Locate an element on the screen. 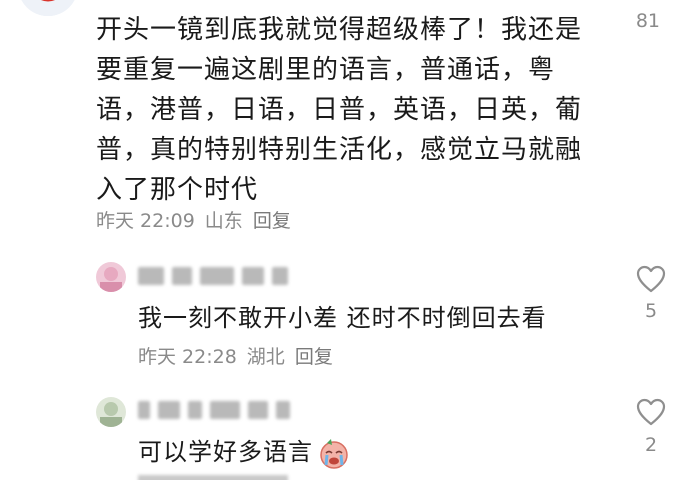 The width and height of the screenshot is (690, 480). reply-like-count: 5 is located at coordinates (651, 311).